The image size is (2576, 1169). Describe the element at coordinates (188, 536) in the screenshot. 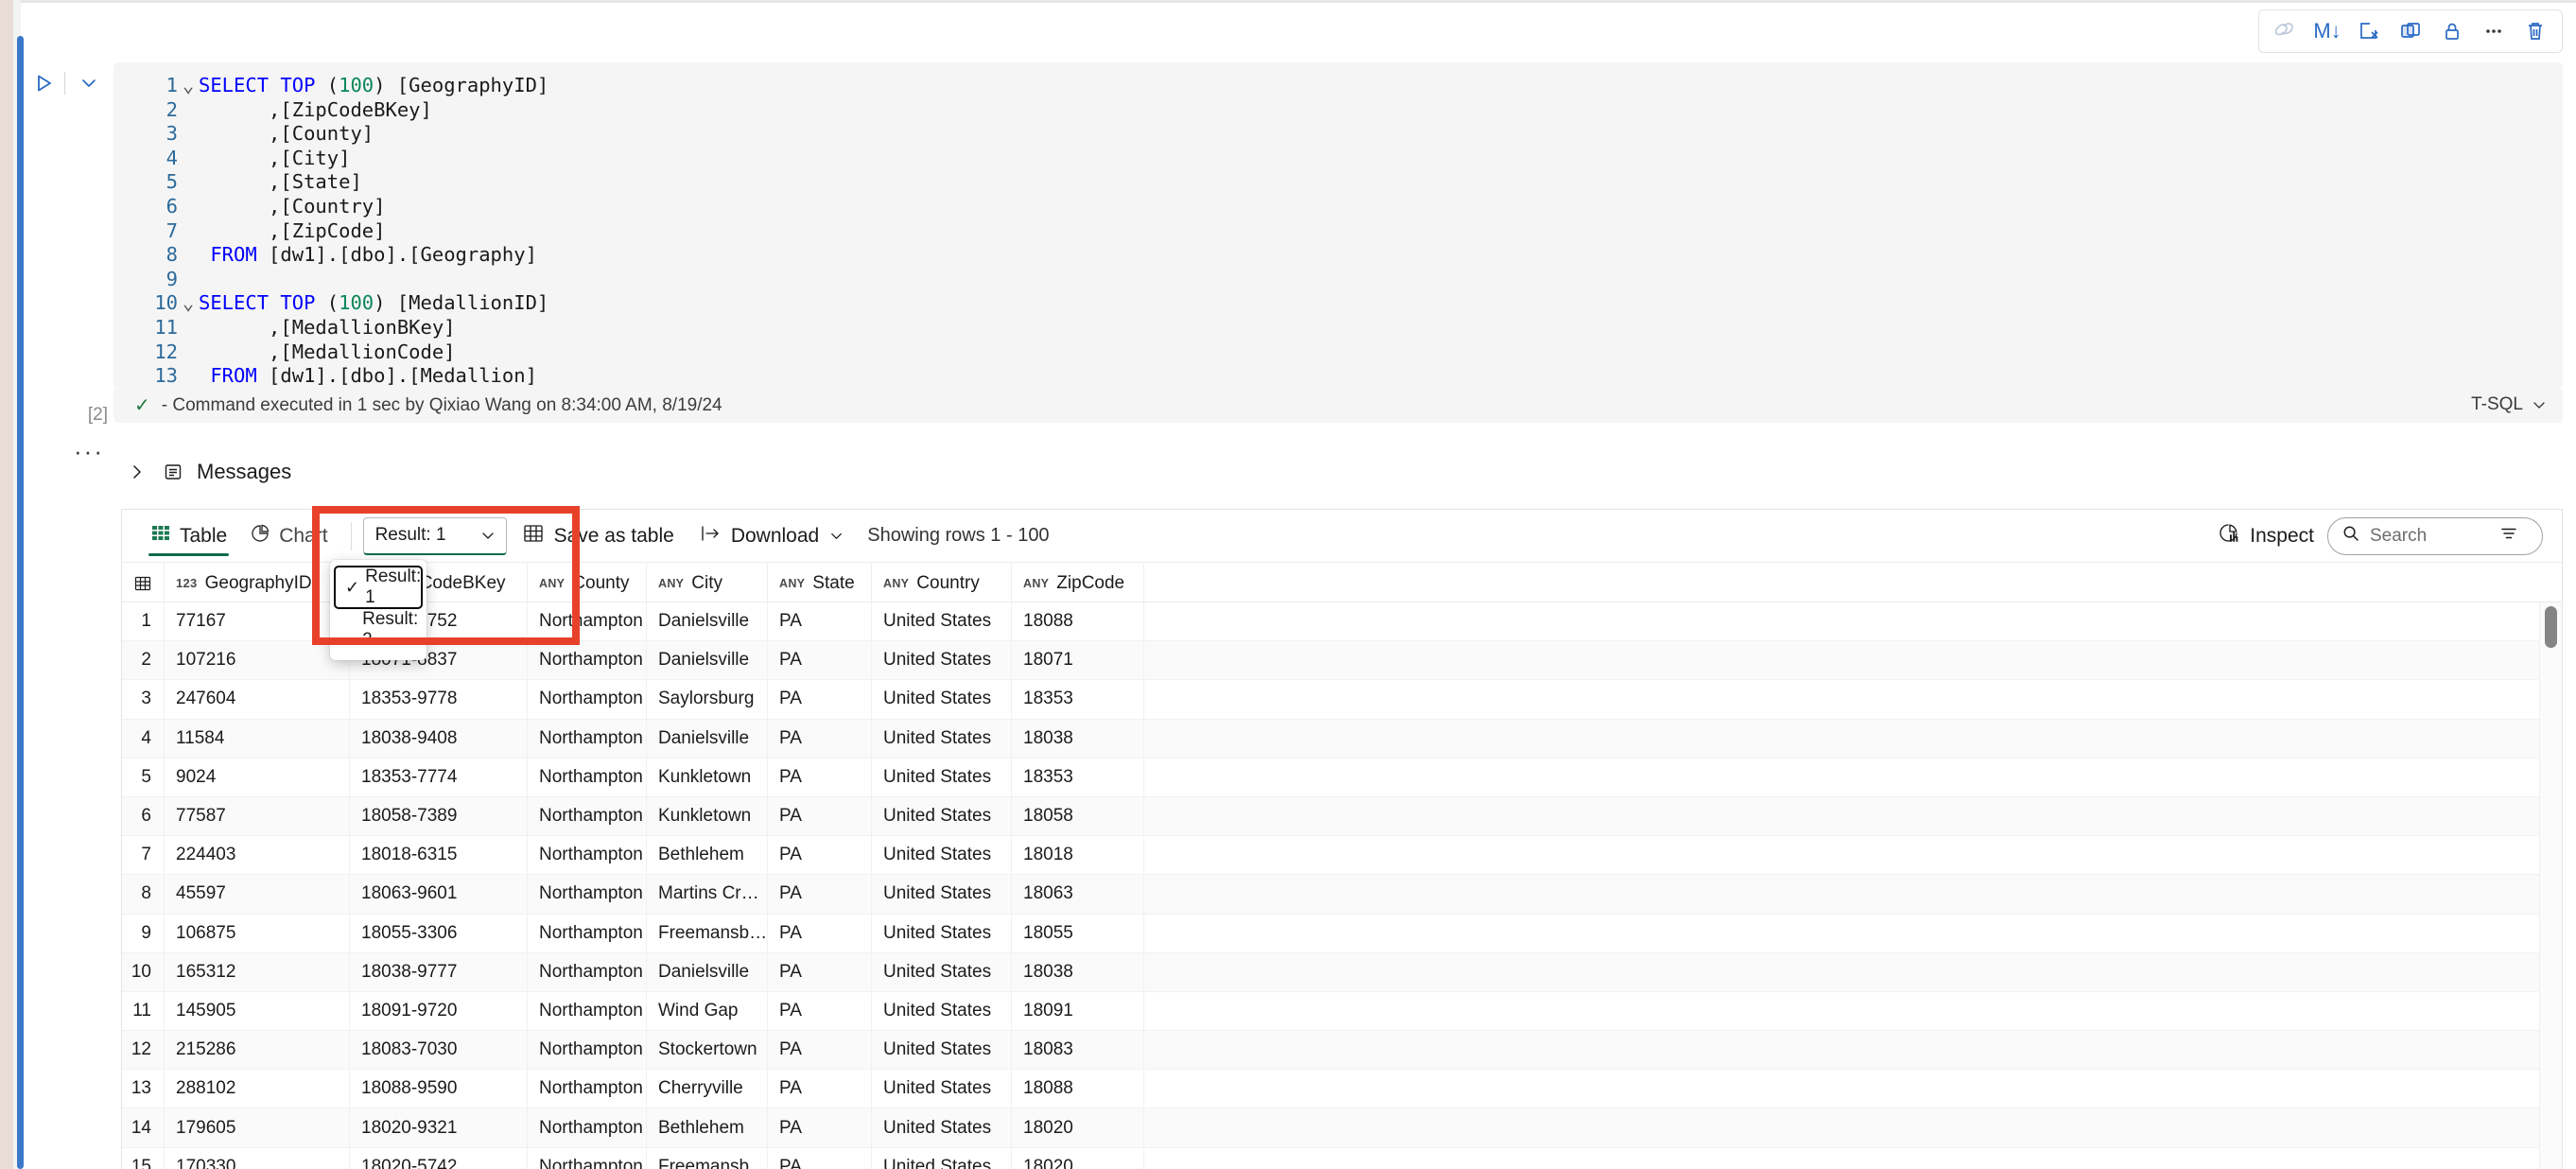

I see `tab-table: Table` at that location.